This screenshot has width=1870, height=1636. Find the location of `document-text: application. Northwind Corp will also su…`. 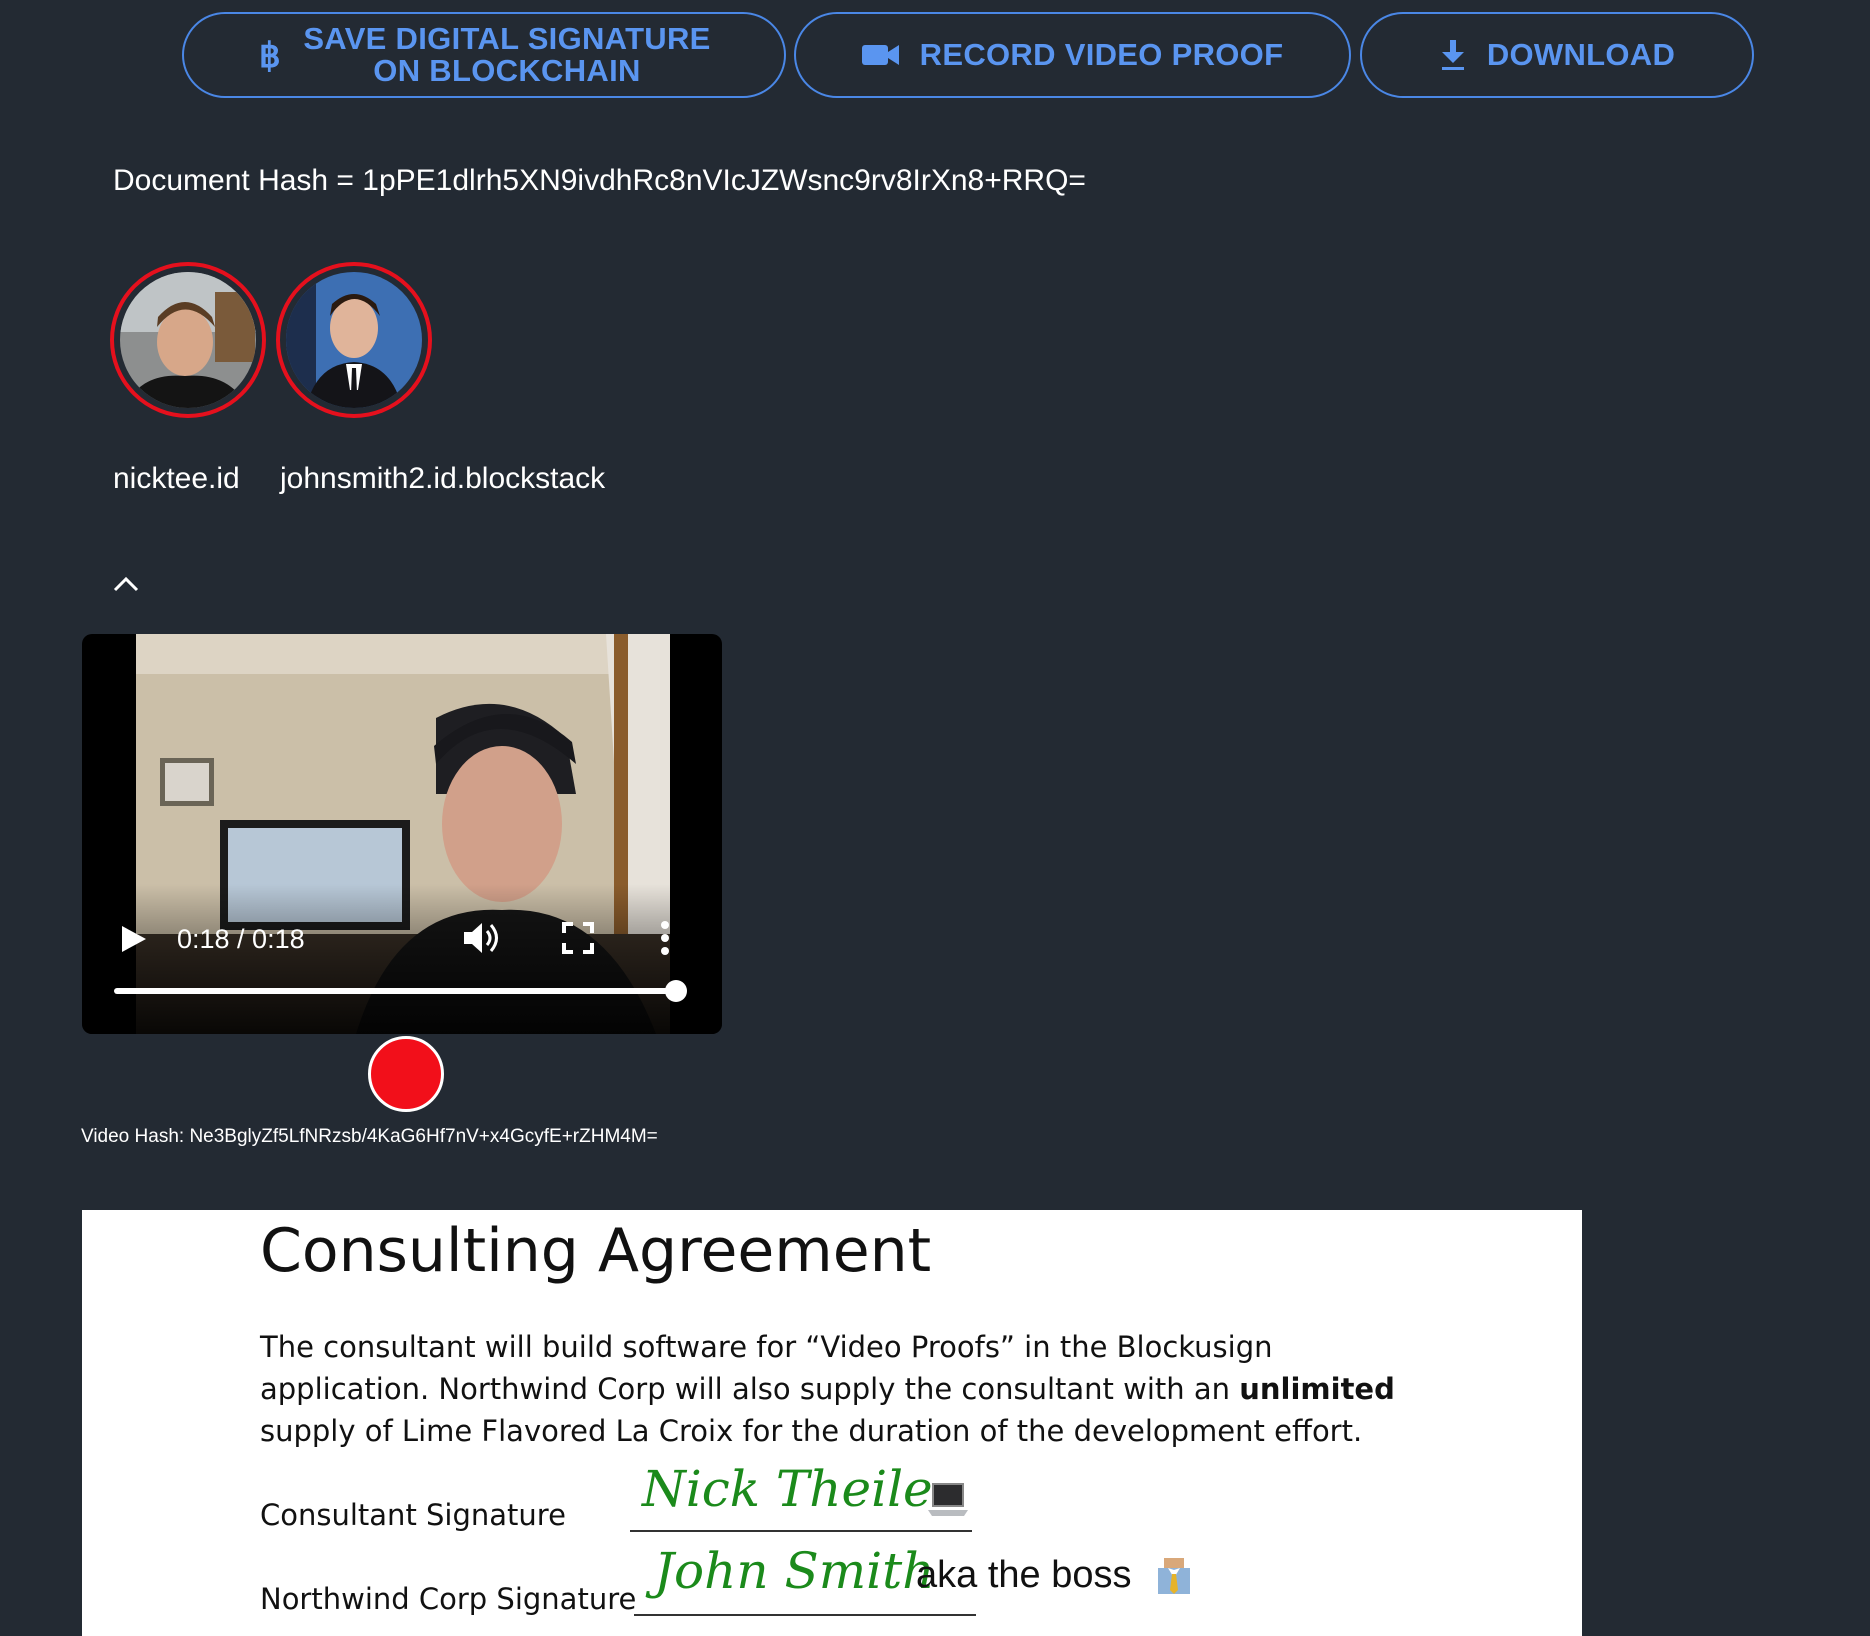

document-text: application. Northwind Corp will also su… is located at coordinates (827, 1389).